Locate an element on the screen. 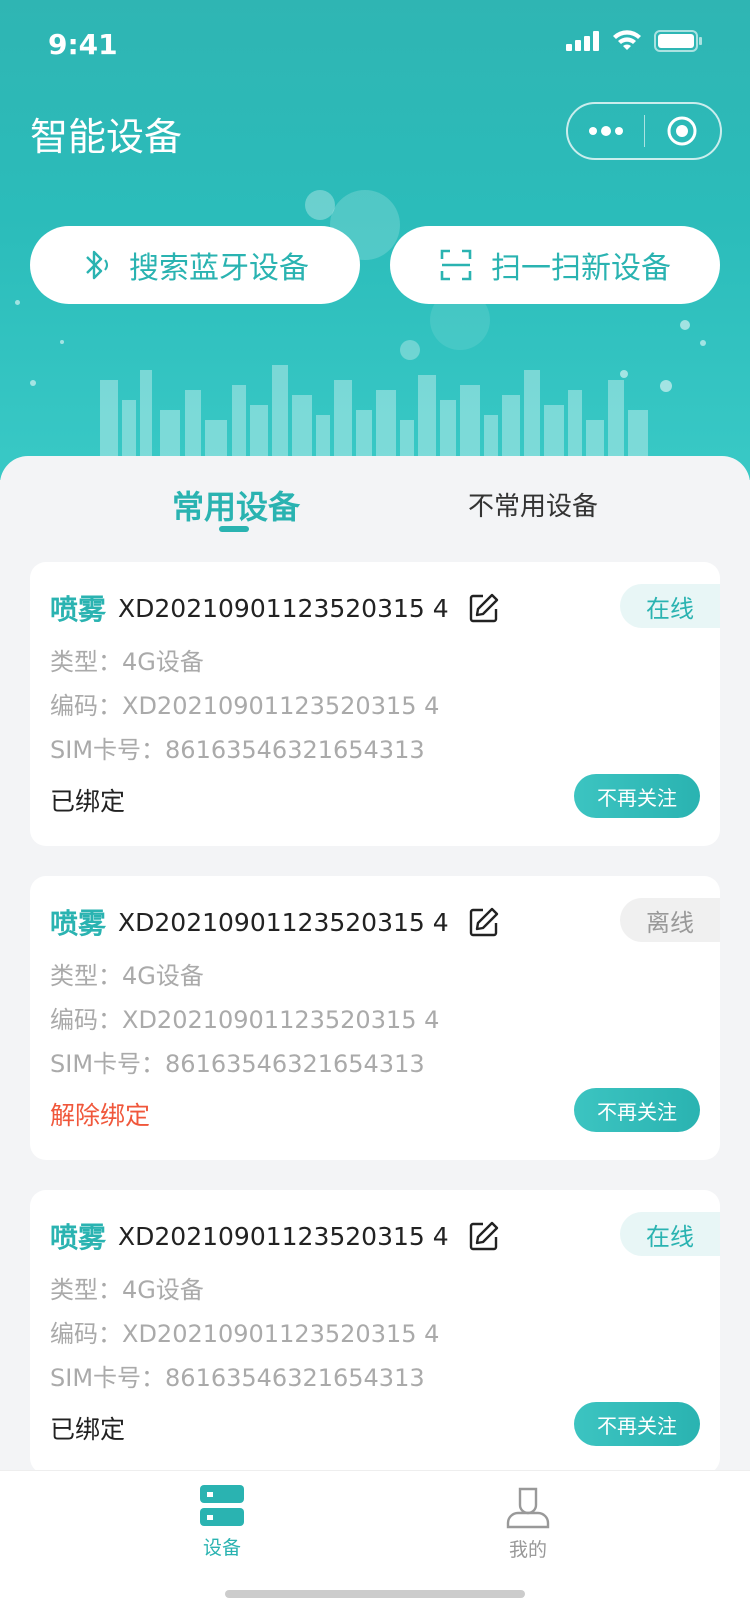  device-tabs: 常用设备 不常用设备 is located at coordinates (375, 501).